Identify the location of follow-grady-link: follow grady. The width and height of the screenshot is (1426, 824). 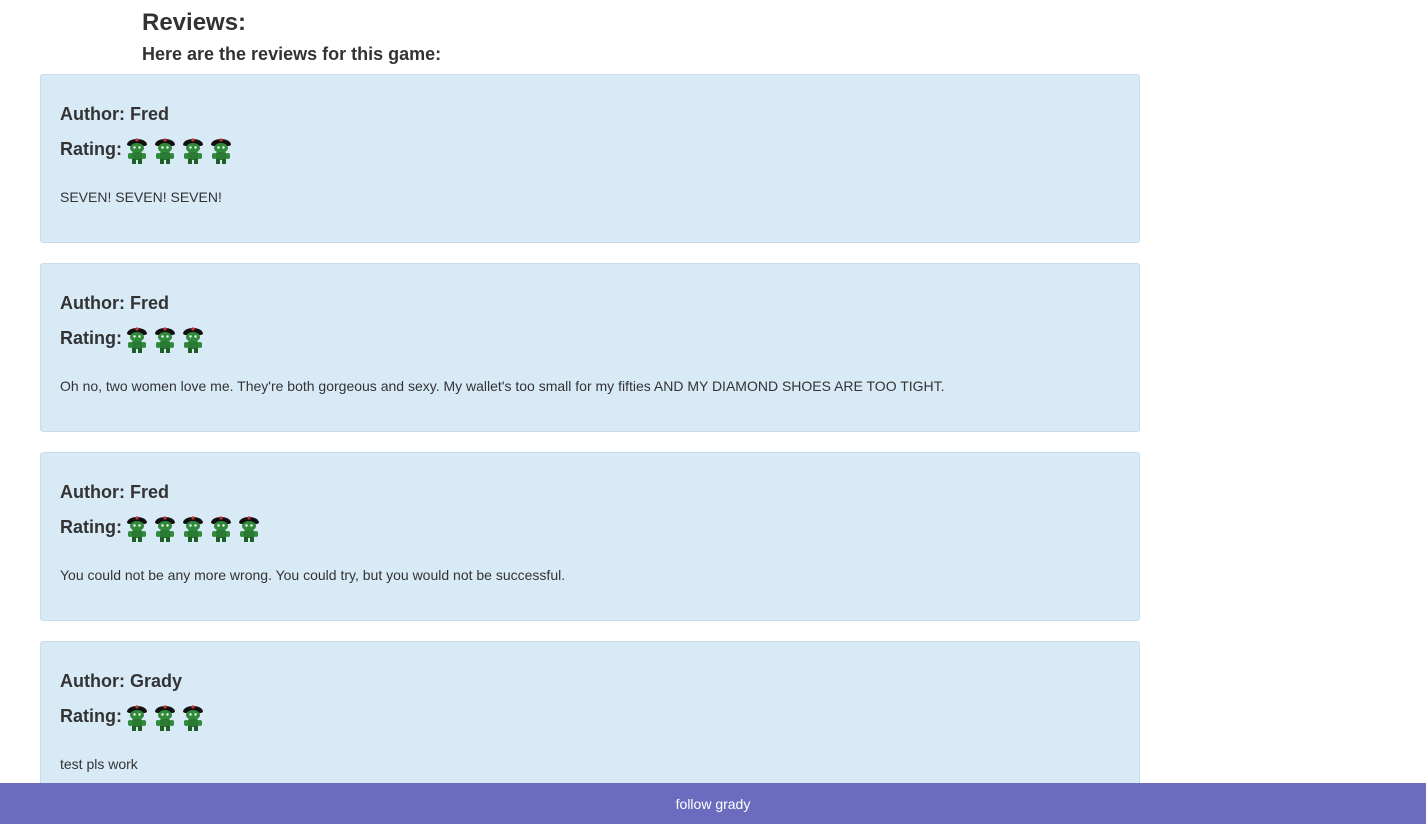
(713, 804).